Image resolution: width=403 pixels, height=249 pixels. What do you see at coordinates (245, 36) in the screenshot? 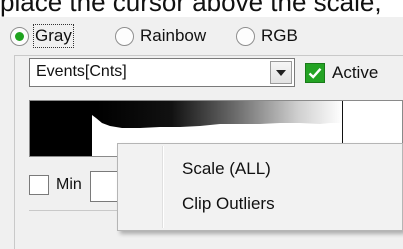
I see `radio-rgb-indicator` at bounding box center [245, 36].